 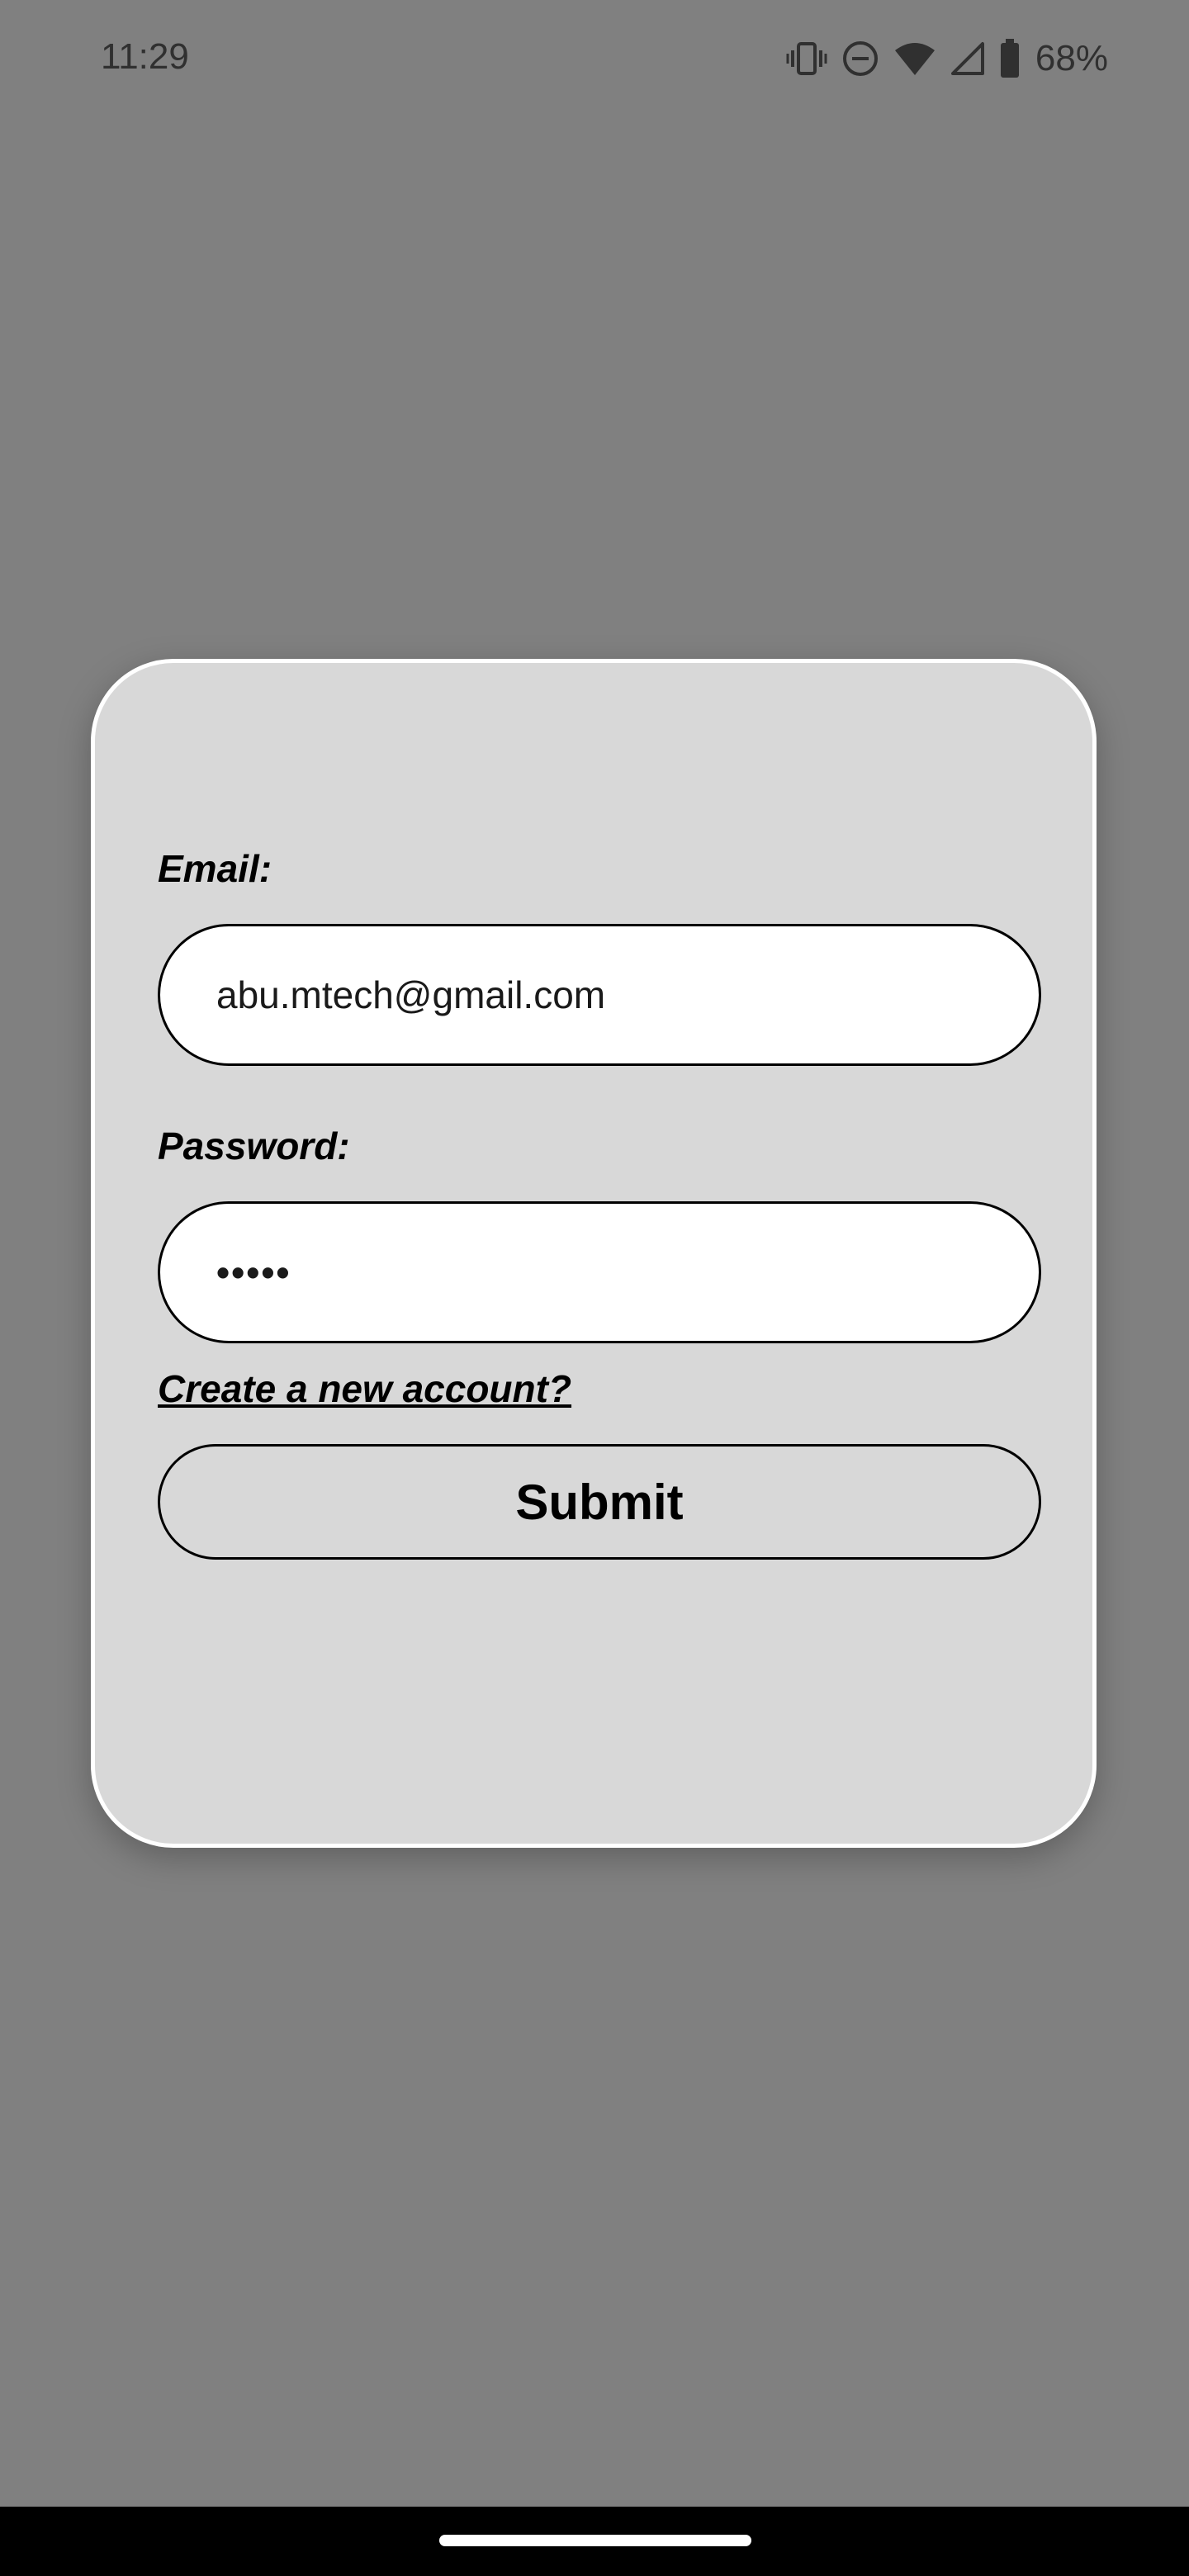 I want to click on email-label: Email:, so click(x=215, y=868).